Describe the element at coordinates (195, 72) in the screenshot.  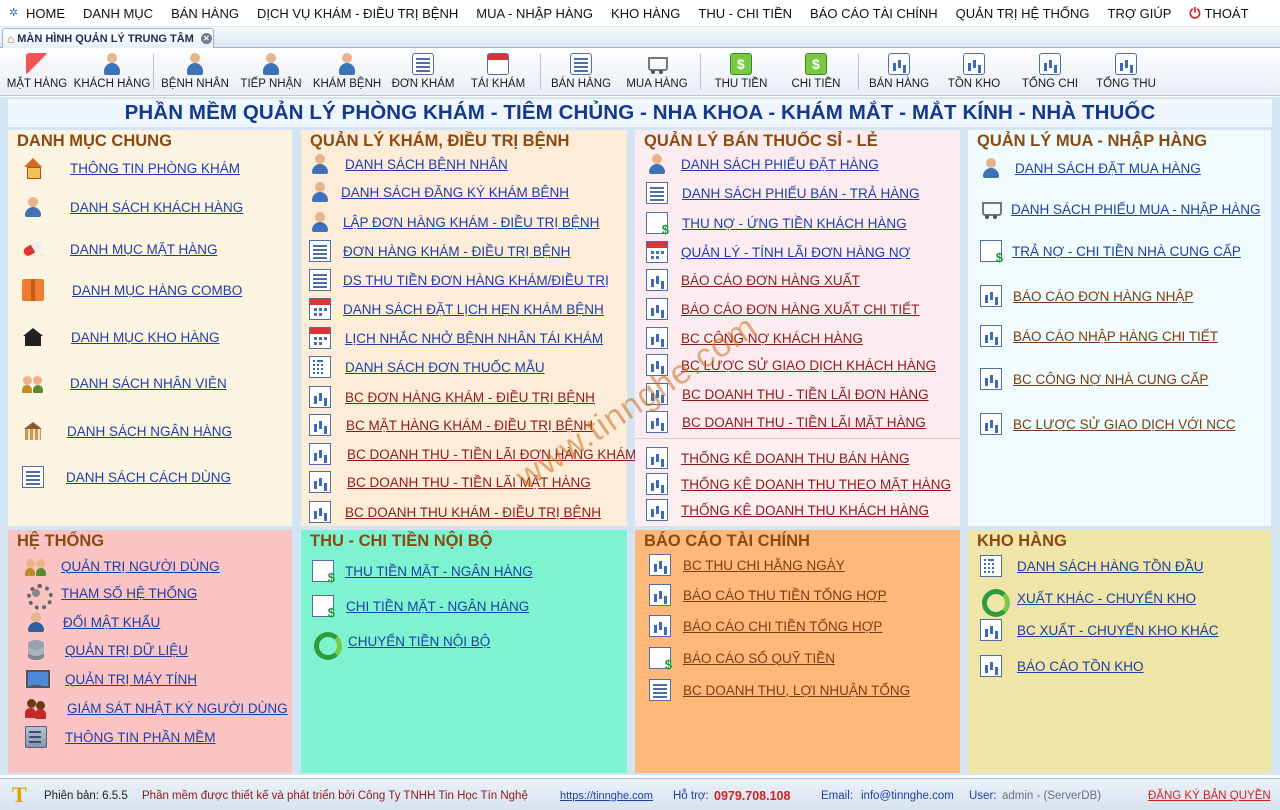
I see `toolbar-benh-nhan-button: BỆNH NHÂN` at that location.